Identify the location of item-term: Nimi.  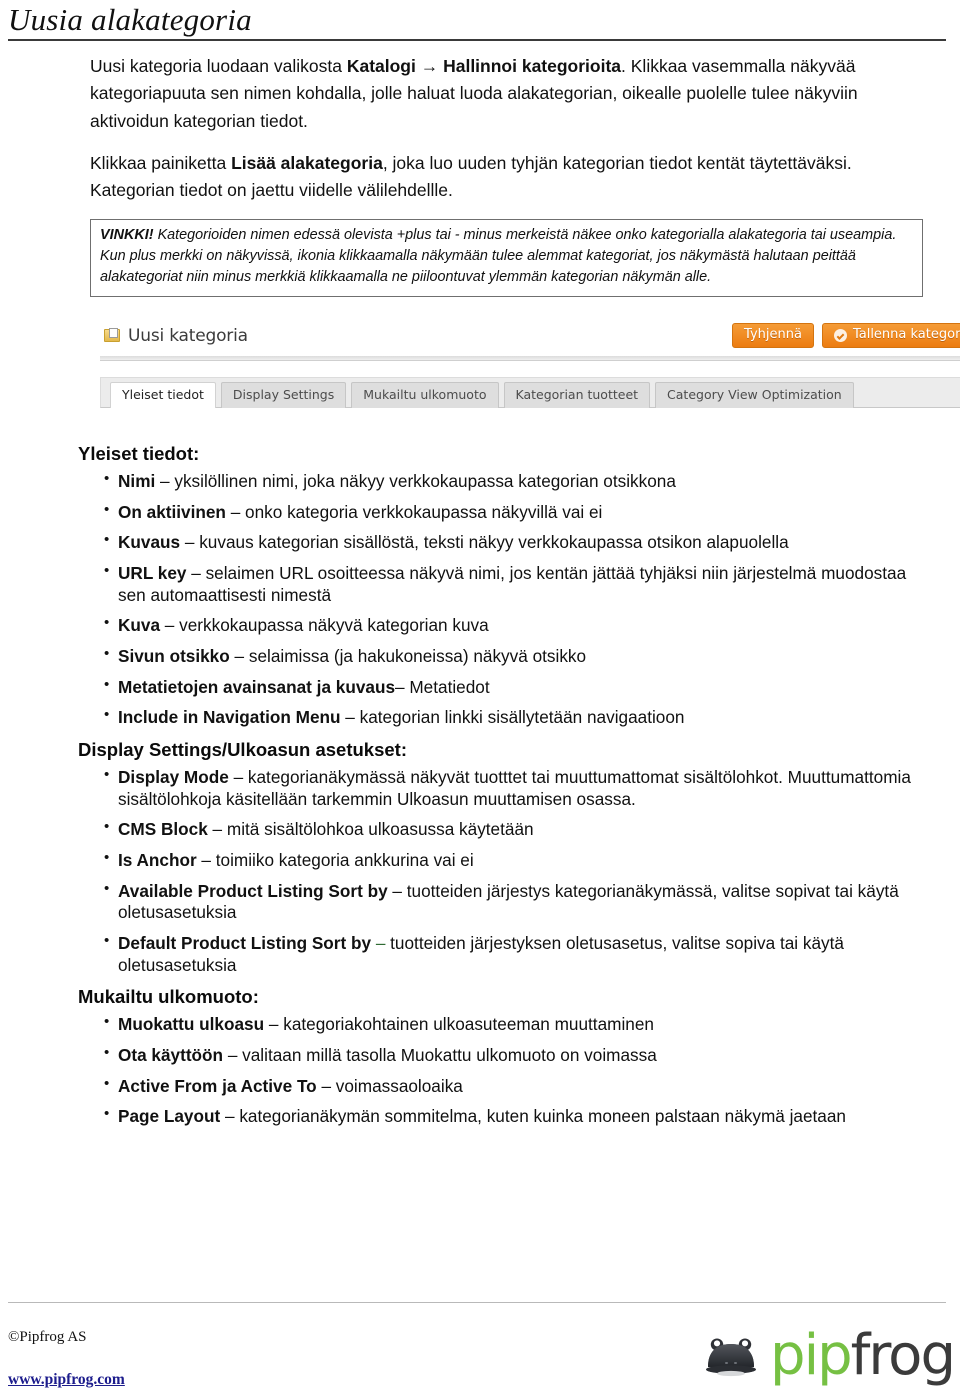
(137, 480).